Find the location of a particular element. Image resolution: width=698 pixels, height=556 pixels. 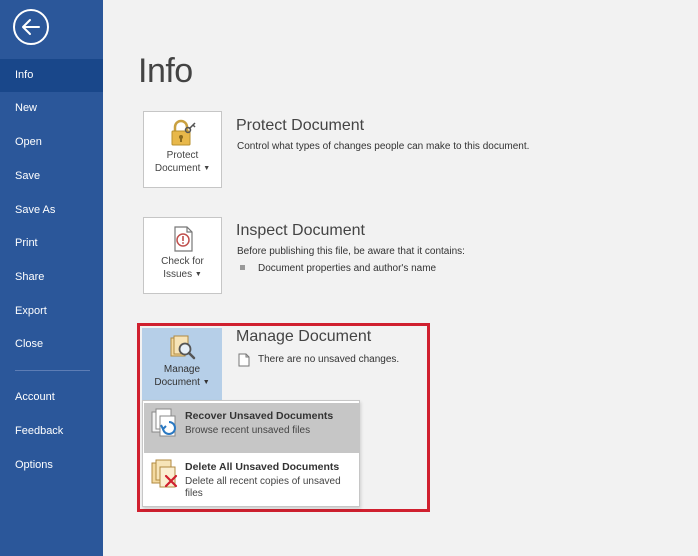

document-magnifier-icon is located at coordinates (182, 350).